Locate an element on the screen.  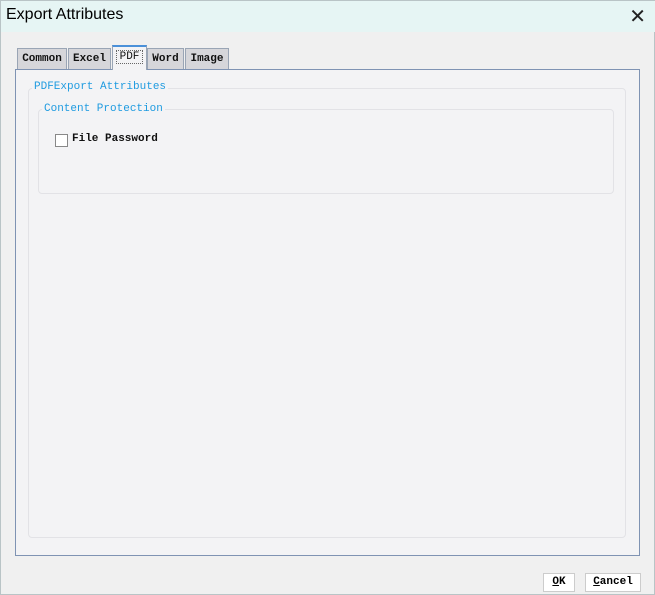
tab-excel: Excel is located at coordinates (89, 59).